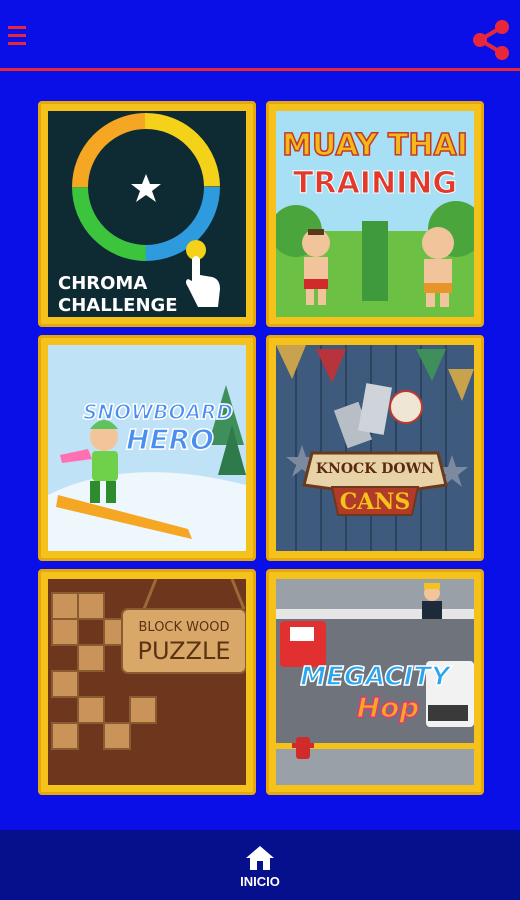  What do you see at coordinates (260, 38) in the screenshot?
I see `top-app-bar` at bounding box center [260, 38].